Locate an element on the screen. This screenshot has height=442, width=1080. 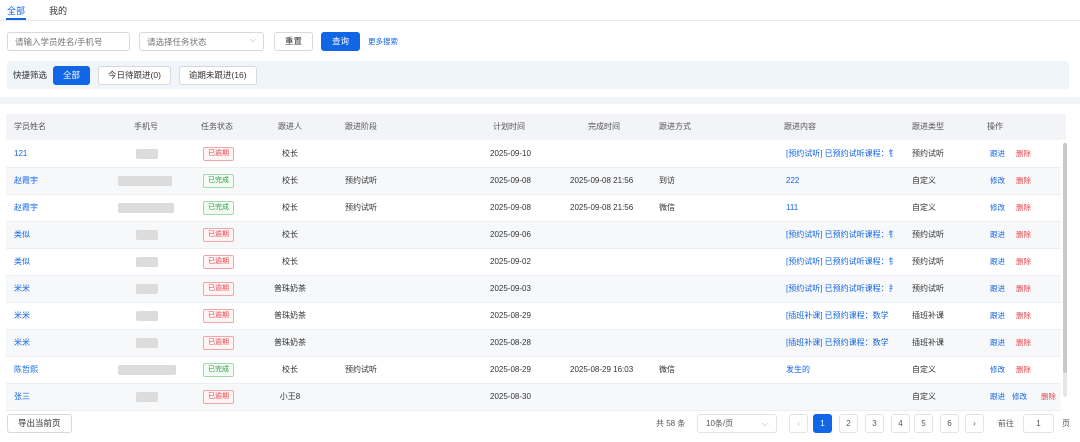
header-stage: 跟进阶段 is located at coordinates (361, 126).